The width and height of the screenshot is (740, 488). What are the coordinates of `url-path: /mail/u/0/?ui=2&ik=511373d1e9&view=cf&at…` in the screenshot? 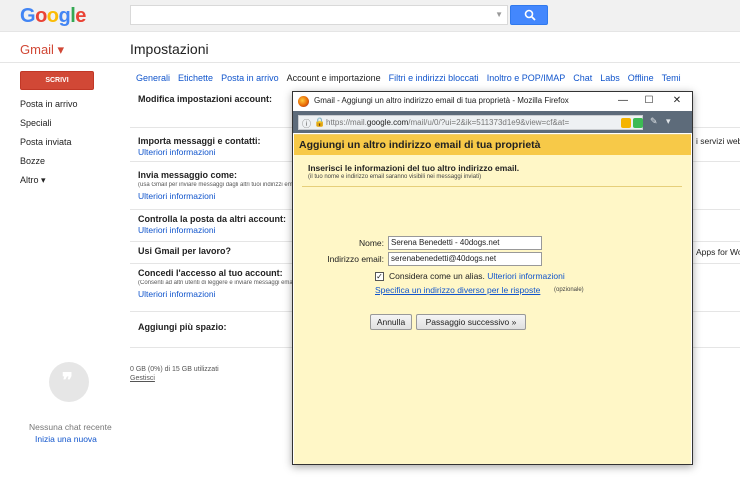 It's located at (489, 122).